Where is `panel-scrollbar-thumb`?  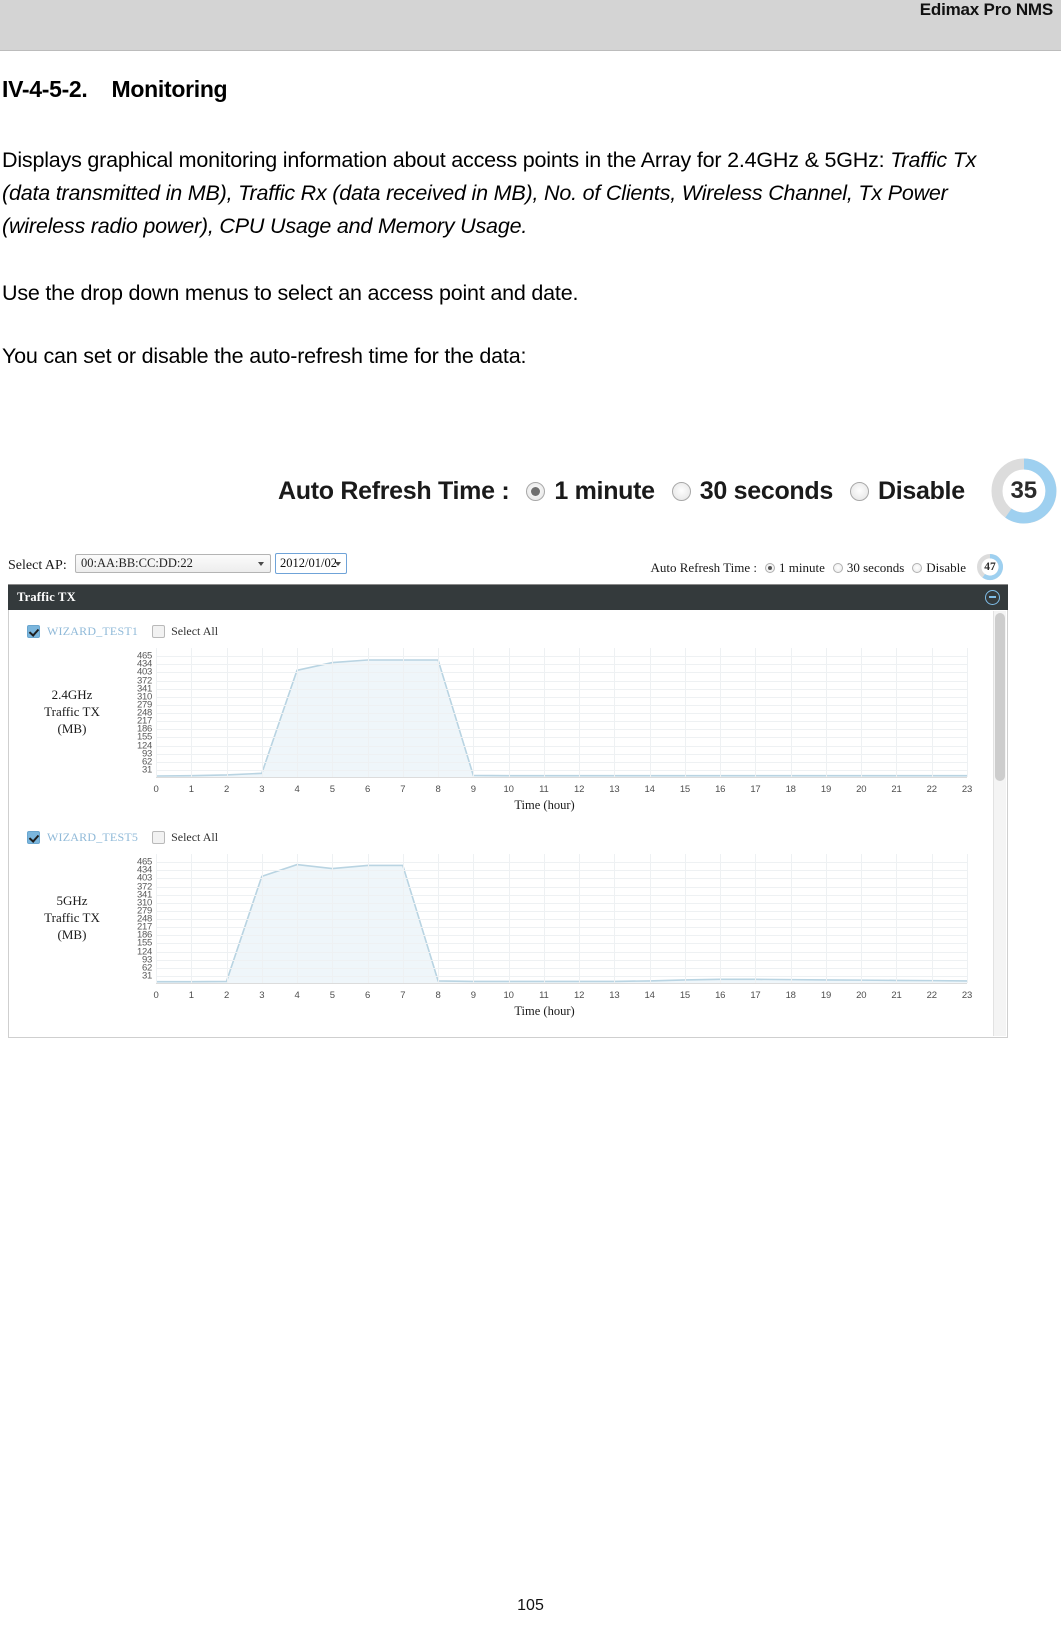
panel-scrollbar-thumb is located at coordinates (1000, 697).